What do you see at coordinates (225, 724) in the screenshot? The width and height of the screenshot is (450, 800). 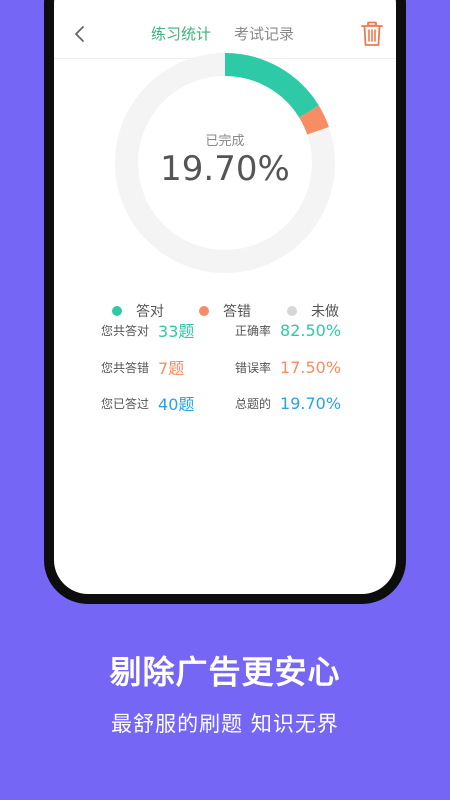 I see `promo-subline: 最舒服的刷题 知识无界` at bounding box center [225, 724].